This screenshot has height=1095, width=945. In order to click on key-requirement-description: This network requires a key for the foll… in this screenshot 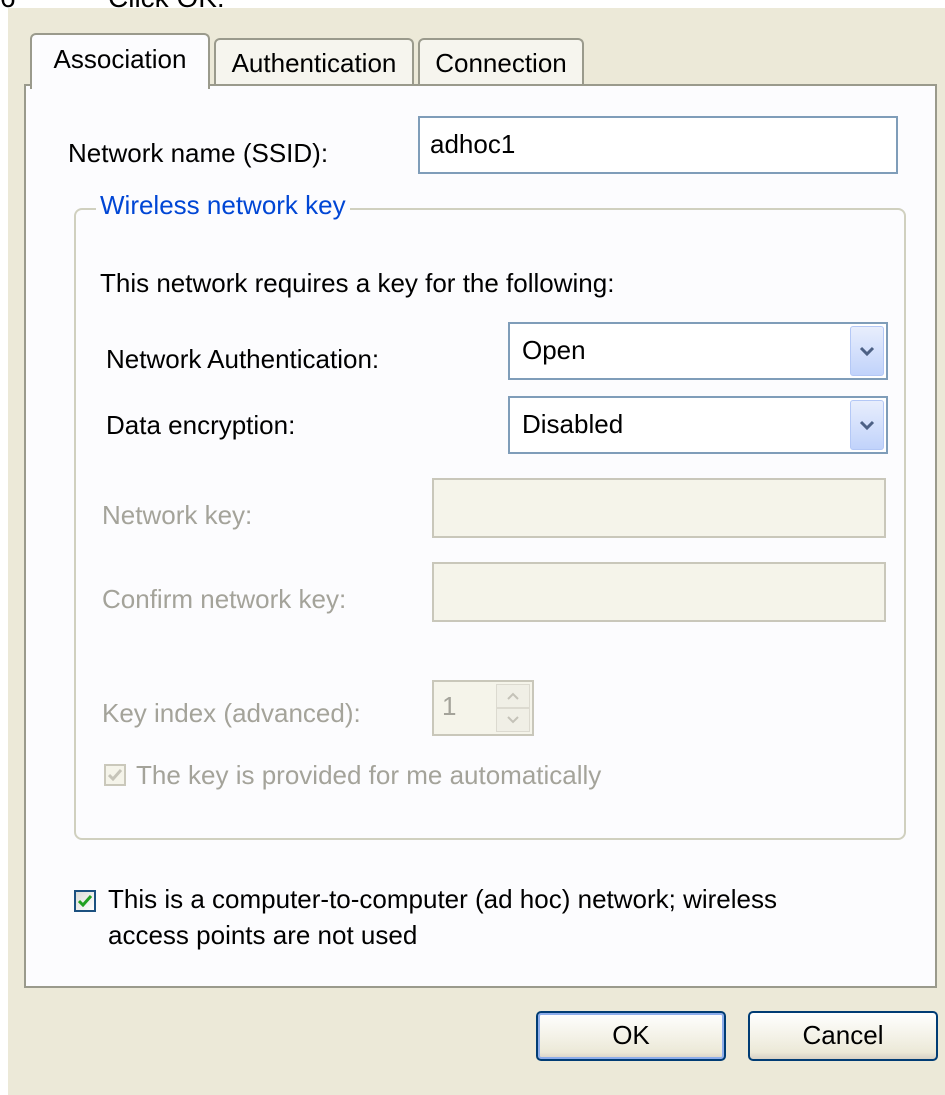, I will do `click(357, 283)`.